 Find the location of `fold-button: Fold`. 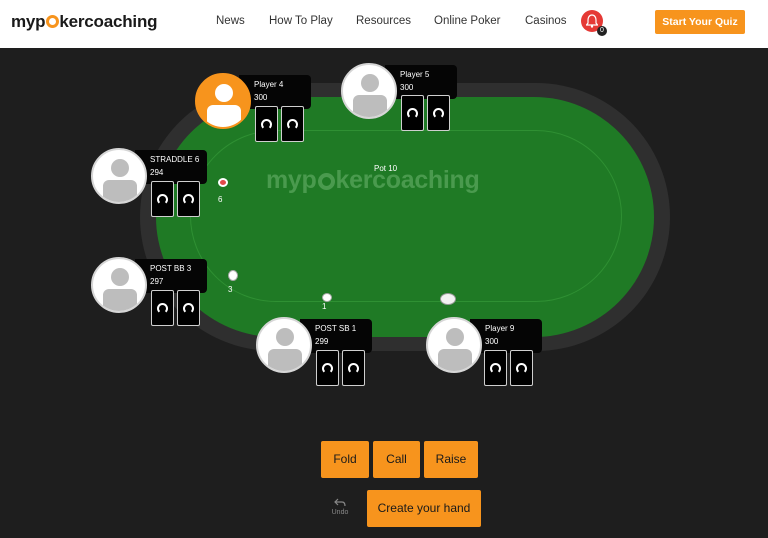

fold-button: Fold is located at coordinates (345, 459).